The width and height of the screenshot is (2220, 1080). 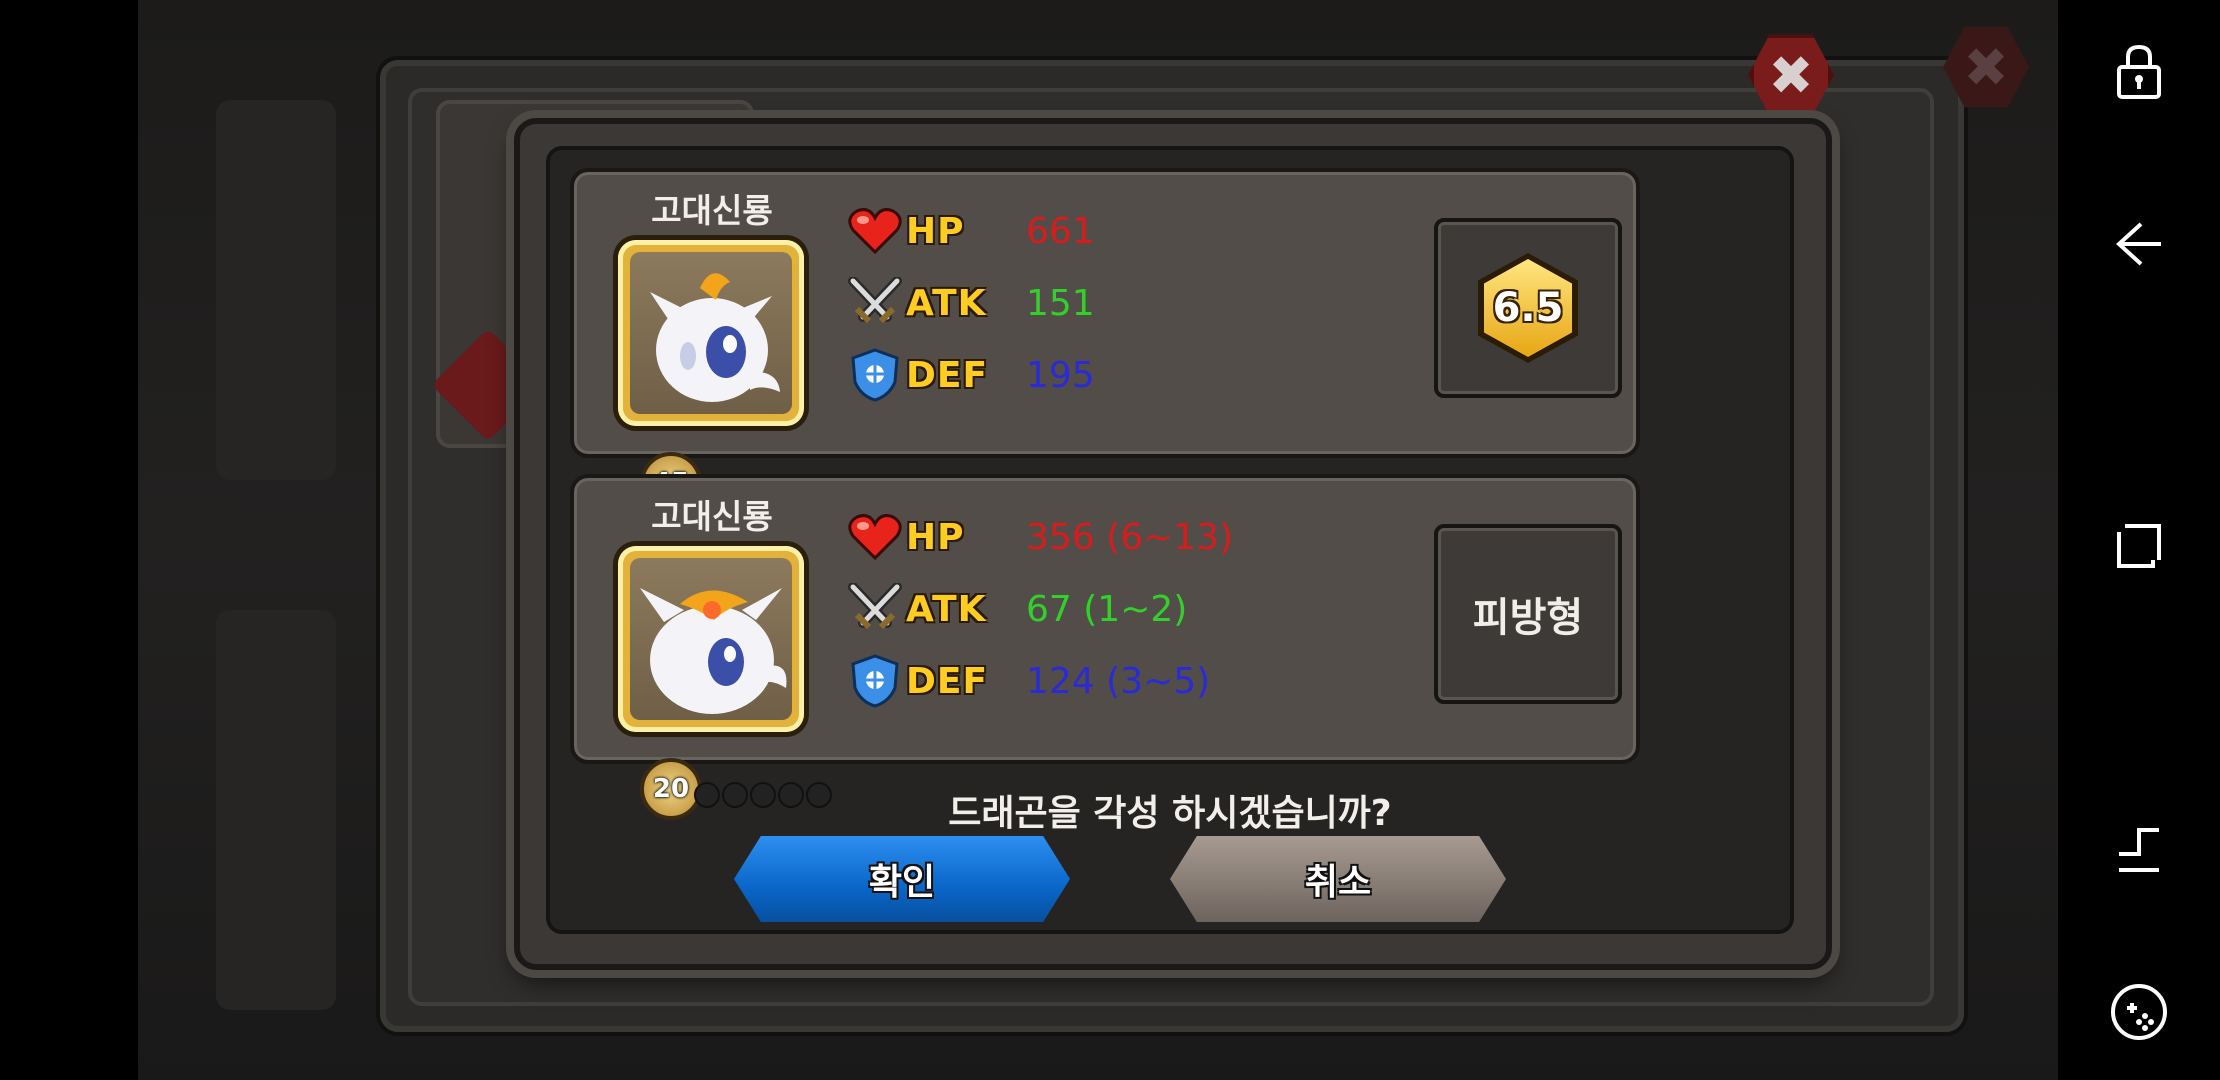 What do you see at coordinates (1015, 609) in the screenshot?
I see `atk-row: ATK 67 (1~2)` at bounding box center [1015, 609].